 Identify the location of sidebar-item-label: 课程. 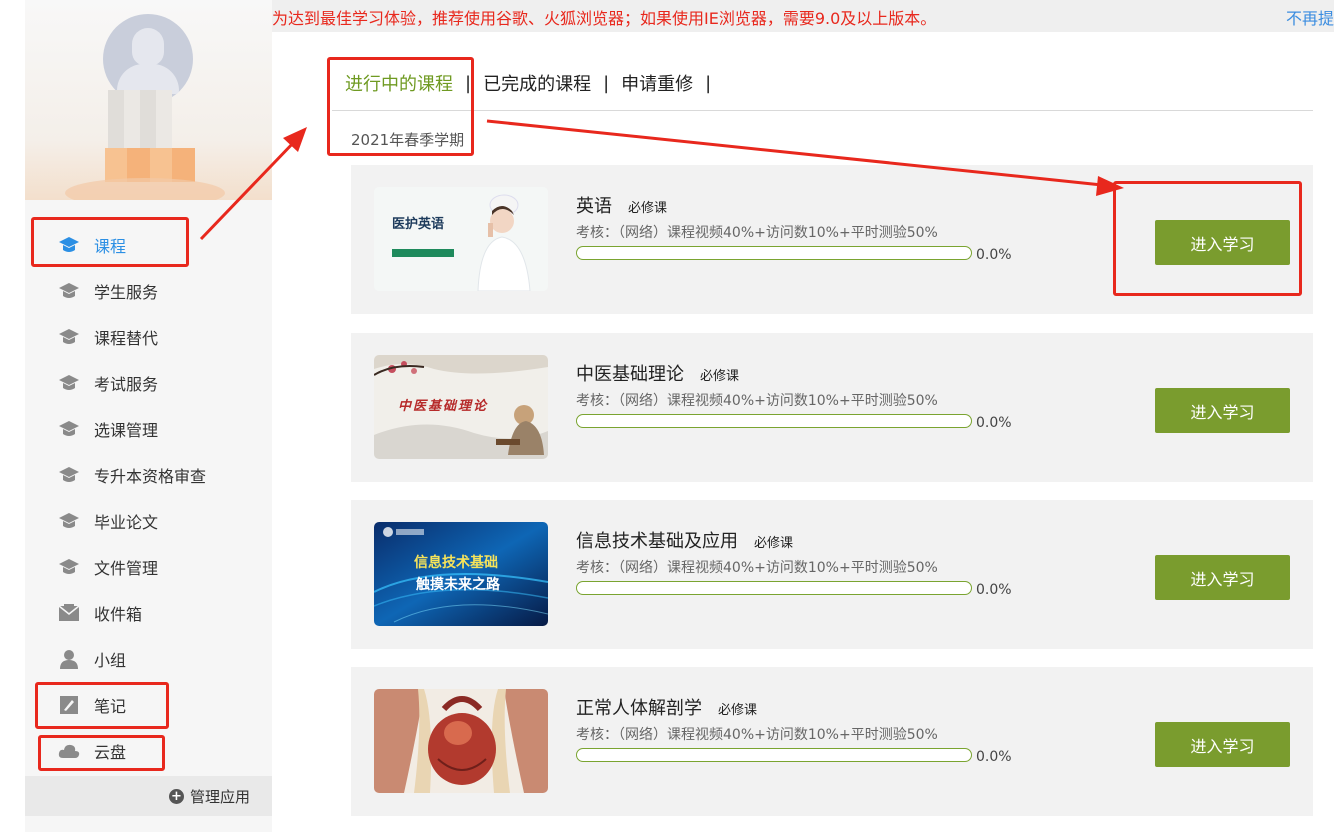
(110, 246).